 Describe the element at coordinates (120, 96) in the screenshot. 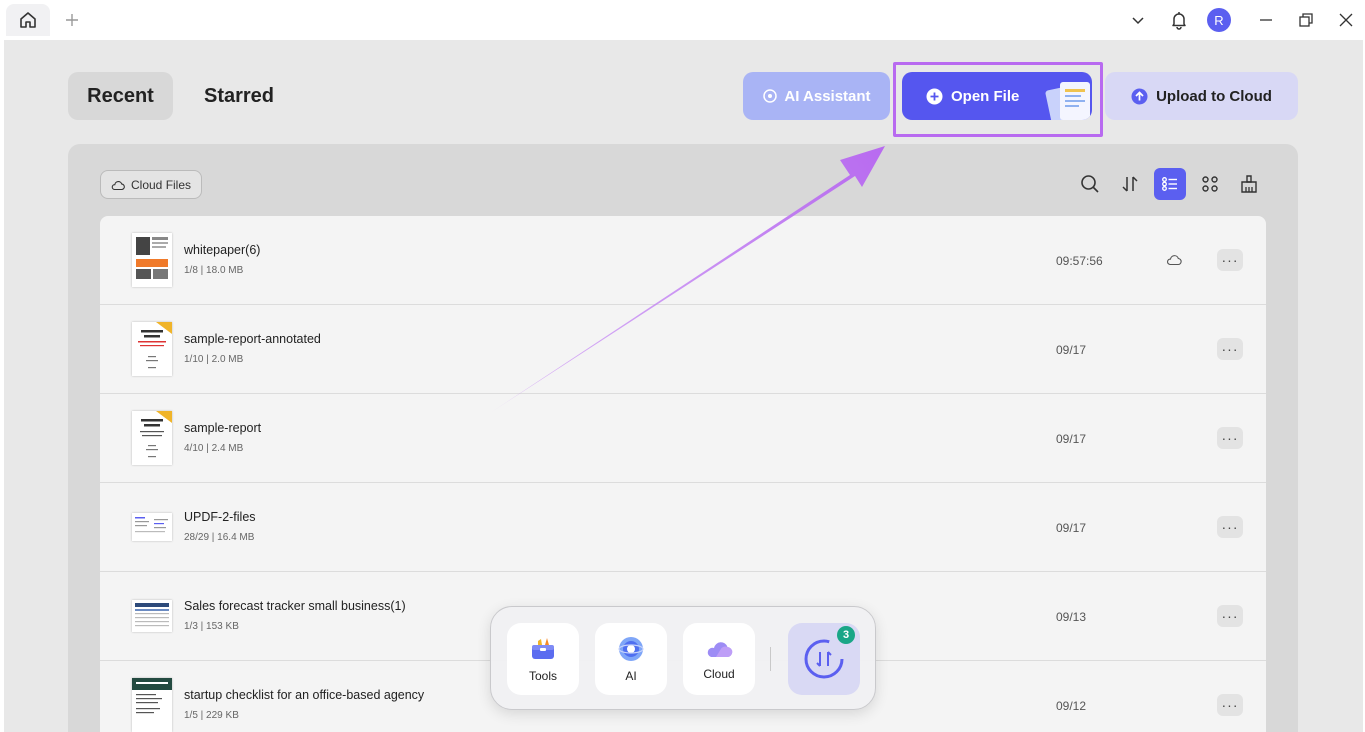

I see `tab-recent: Recent` at that location.